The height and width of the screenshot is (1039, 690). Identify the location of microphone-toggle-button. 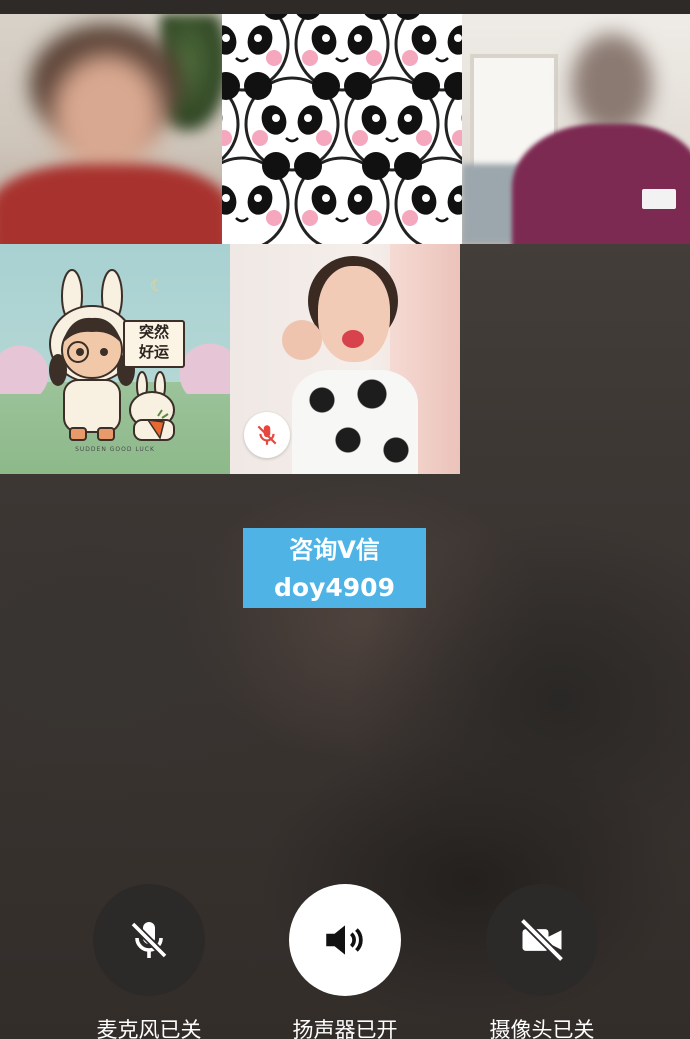
(149, 940).